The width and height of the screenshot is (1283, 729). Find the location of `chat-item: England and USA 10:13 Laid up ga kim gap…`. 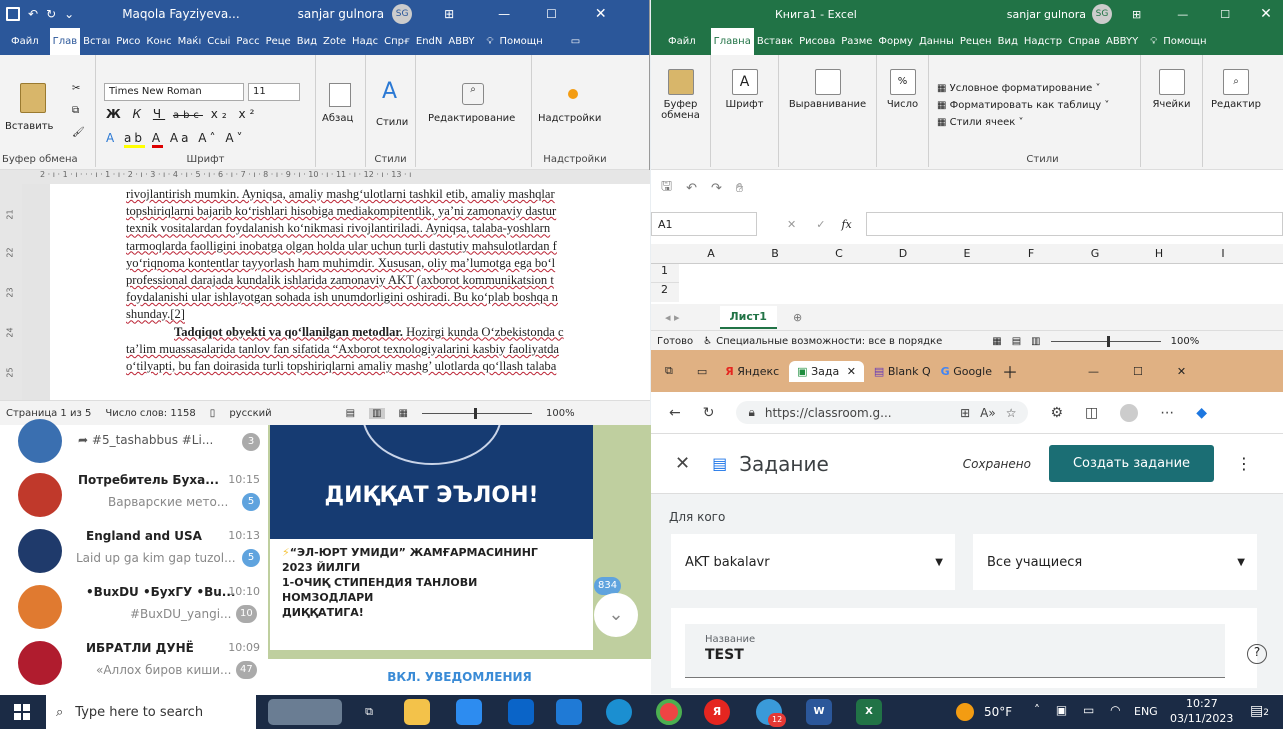

chat-item: England and USA 10:13 Laid up ga kim gap… is located at coordinates (134, 549).